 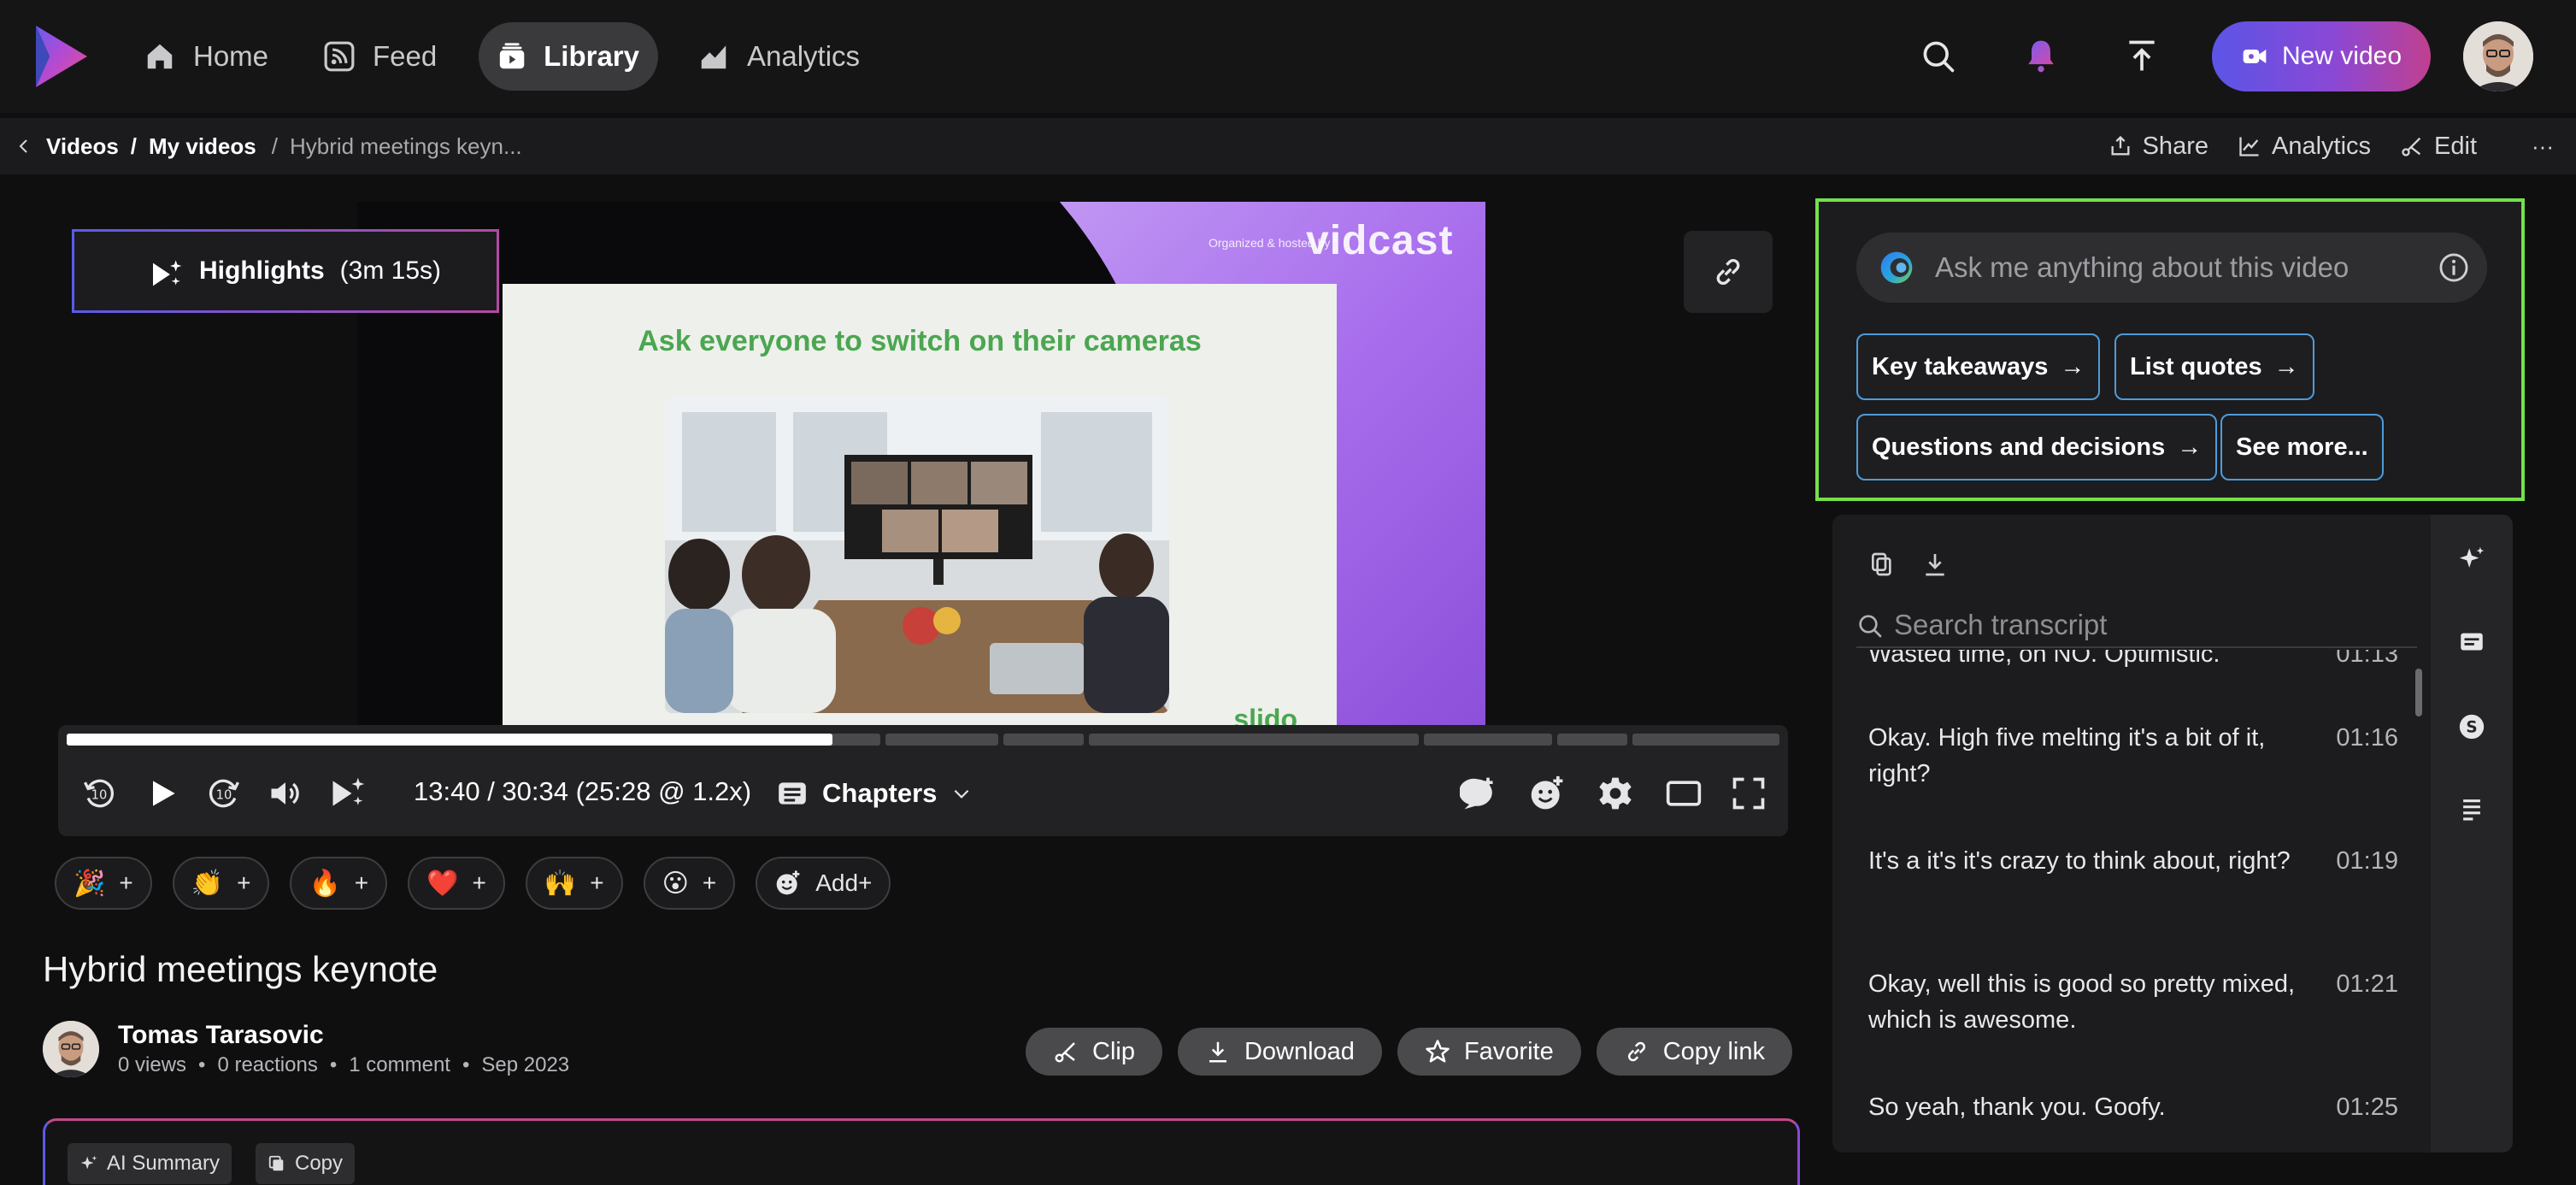 What do you see at coordinates (2321, 56) in the screenshot?
I see `new-video-button: New video` at bounding box center [2321, 56].